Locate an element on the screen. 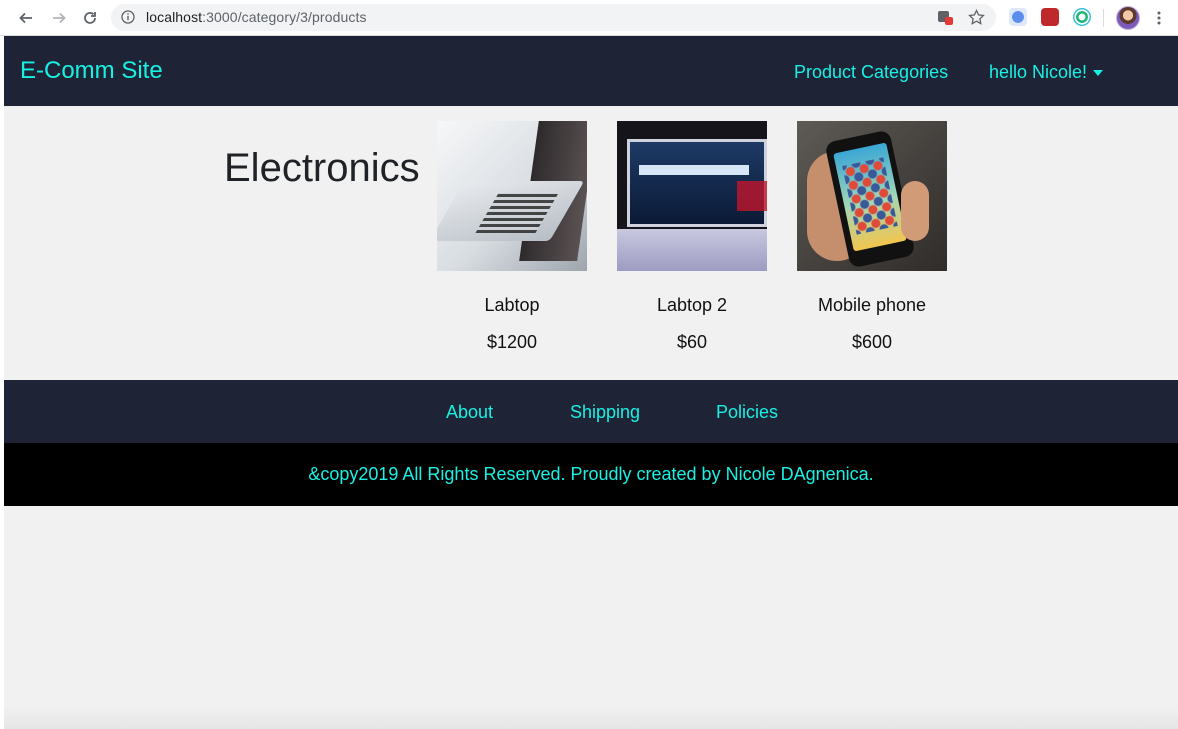 The height and width of the screenshot is (729, 1178). product-card: Mobile phone $600 is located at coordinates (872, 237).